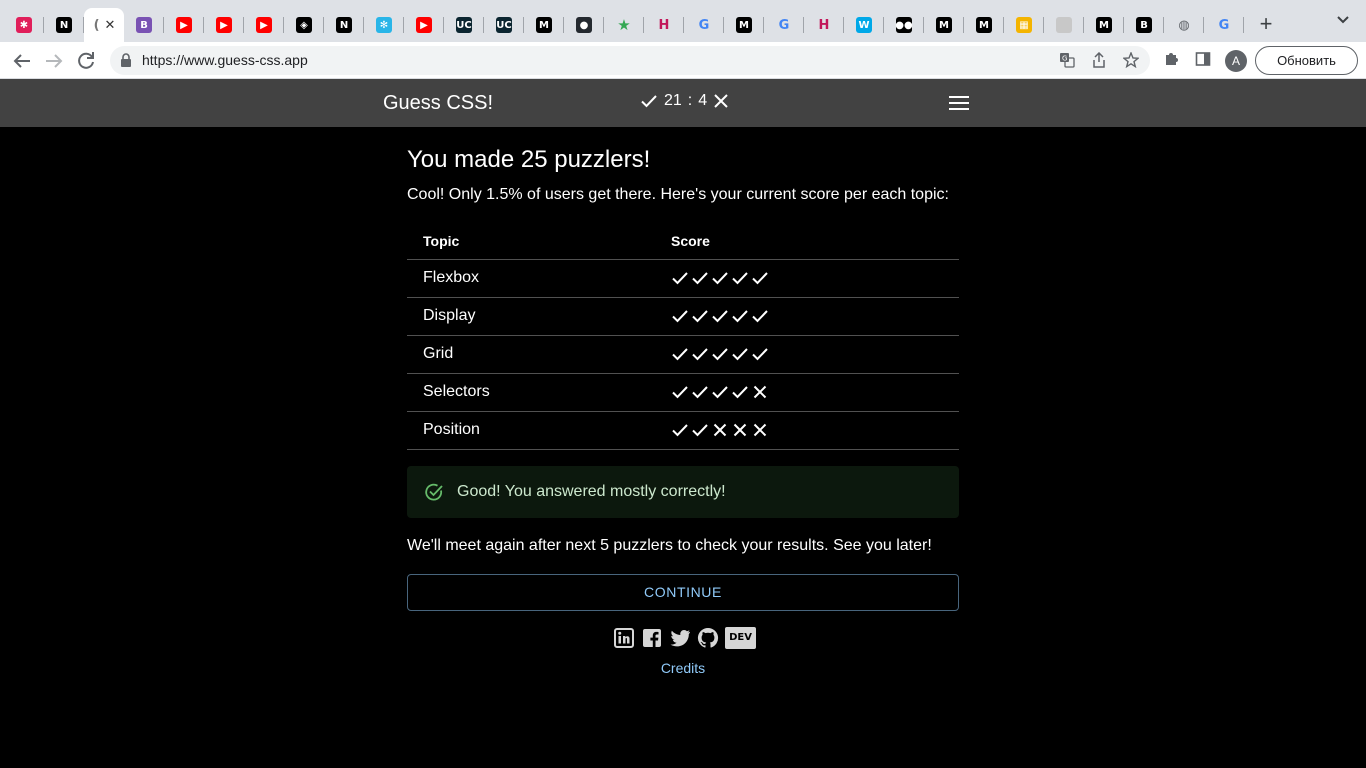  I want to click on topic-cell: Selectors, so click(531, 392).